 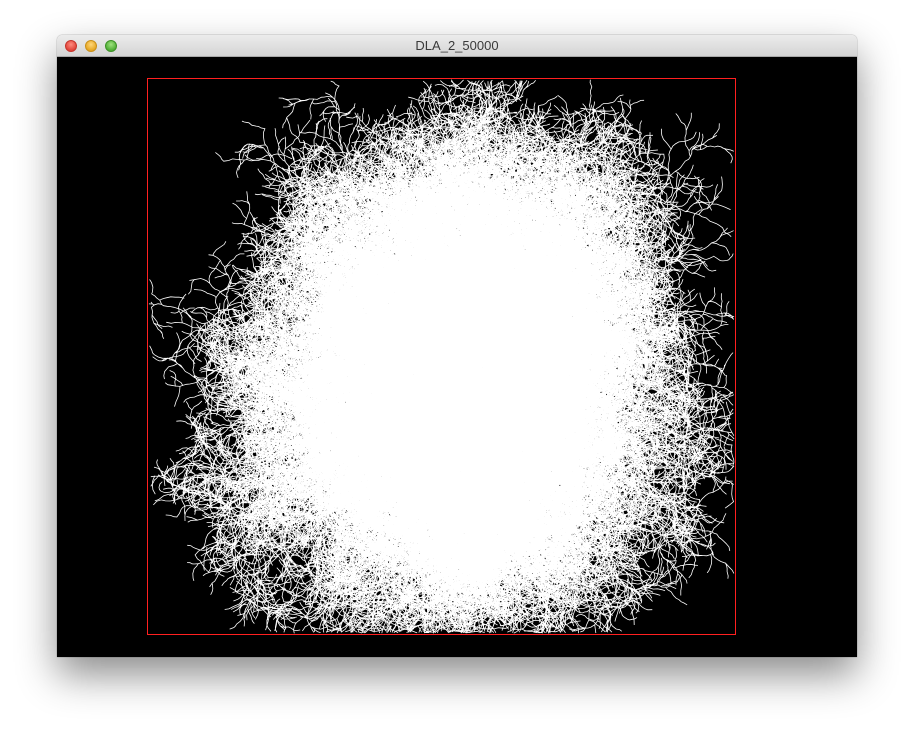 I want to click on title-bar: DLA_2_50000, so click(x=457, y=46).